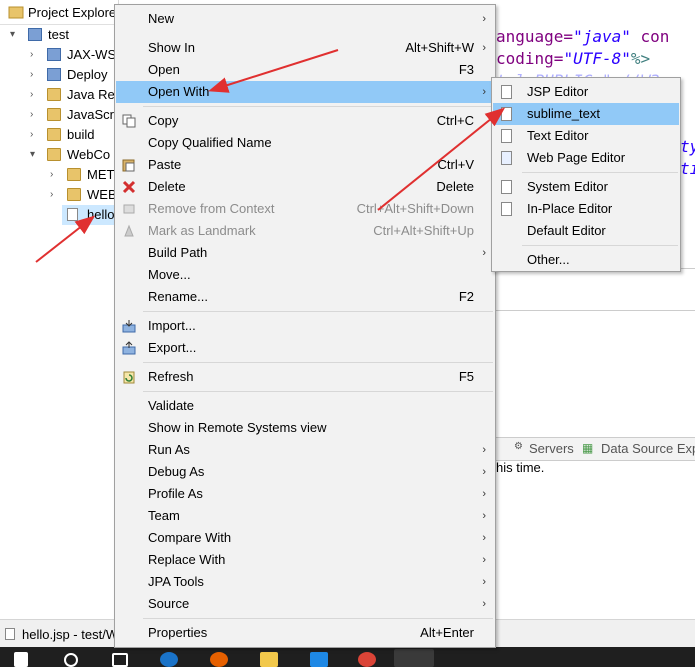 The image size is (695, 667). Describe the element at coordinates (54, 134) in the screenshot. I see `folder-icon` at that location.